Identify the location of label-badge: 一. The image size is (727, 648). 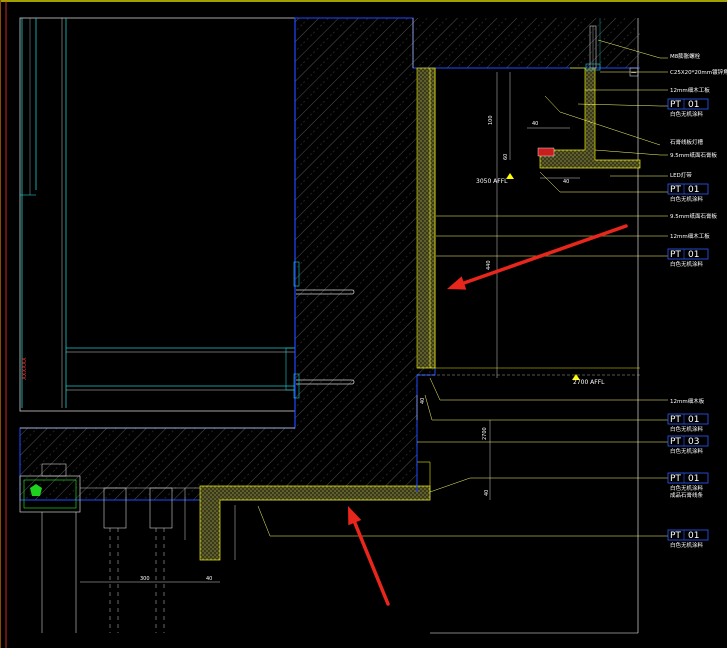
(634, 74).